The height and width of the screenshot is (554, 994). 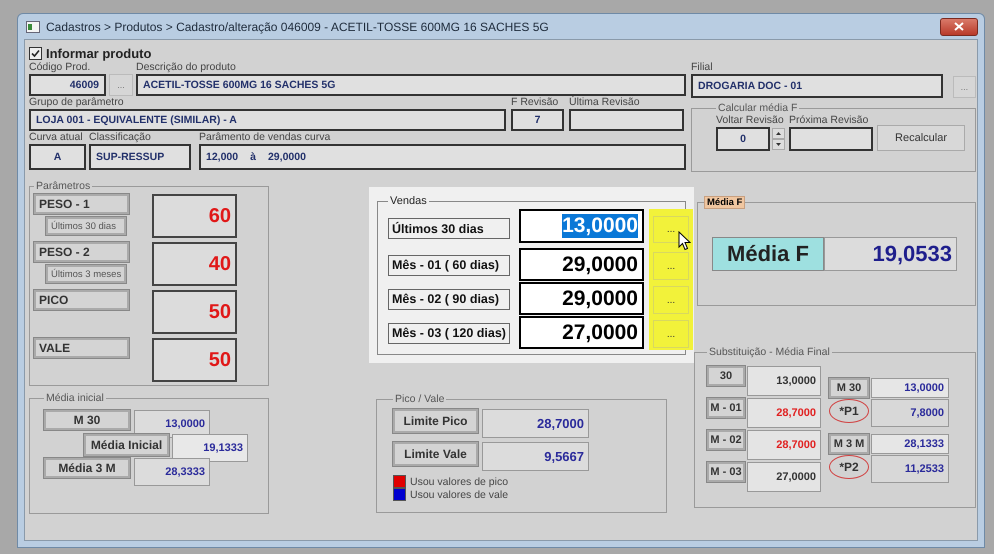 I want to click on sales-label: Mês - 03 ( 120 dias), so click(x=449, y=333).